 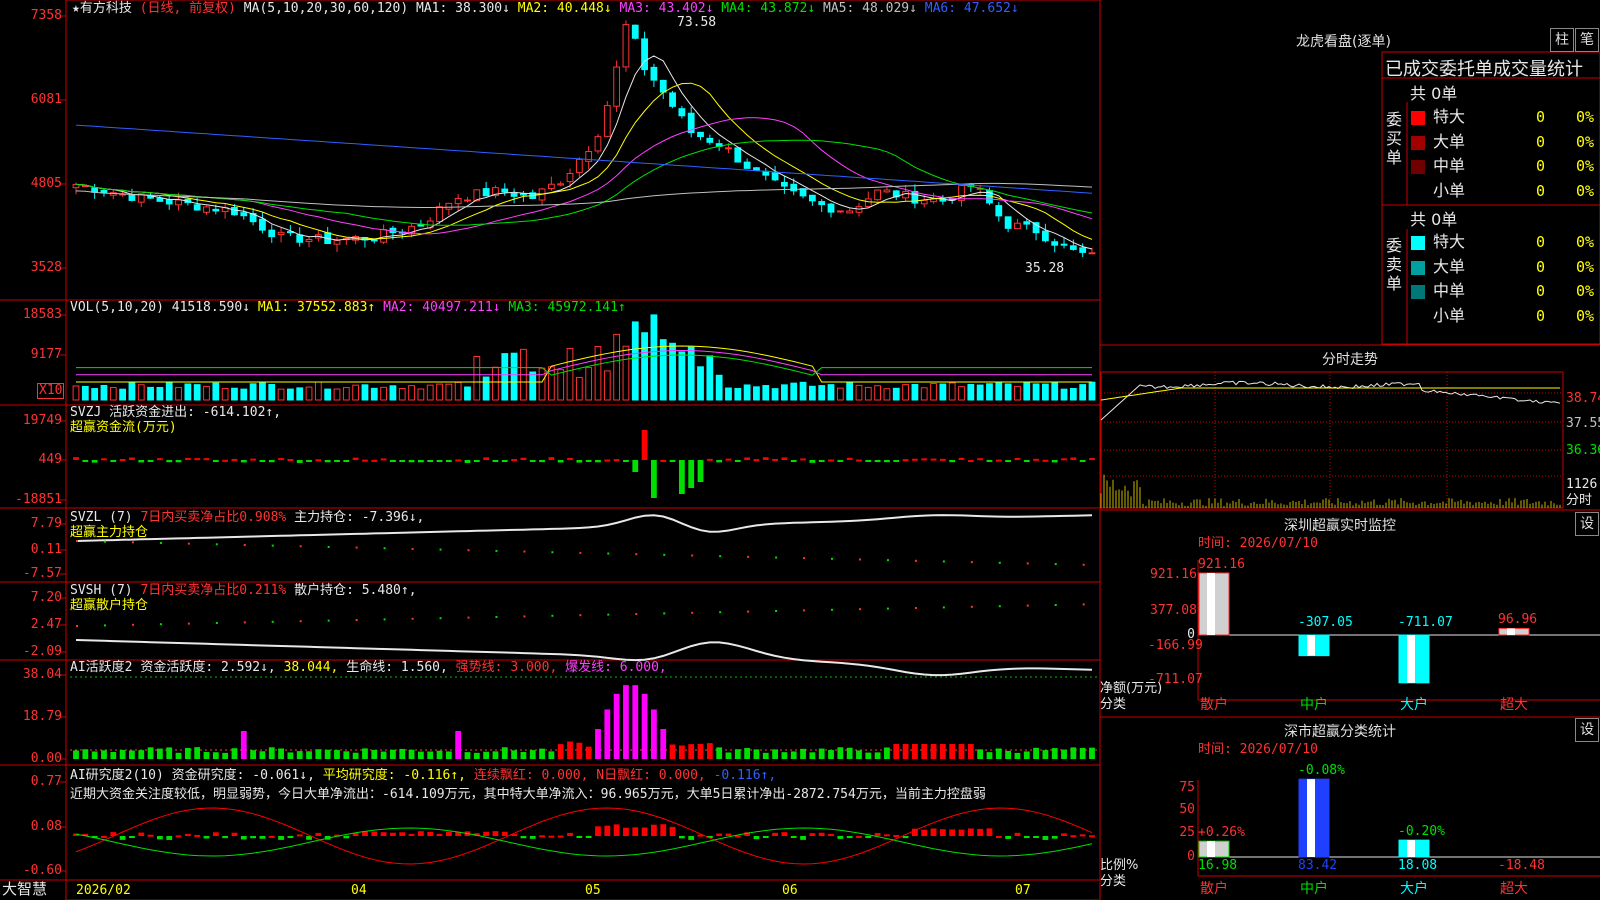 I want to click on date-label-2: 05, so click(x=593, y=890).